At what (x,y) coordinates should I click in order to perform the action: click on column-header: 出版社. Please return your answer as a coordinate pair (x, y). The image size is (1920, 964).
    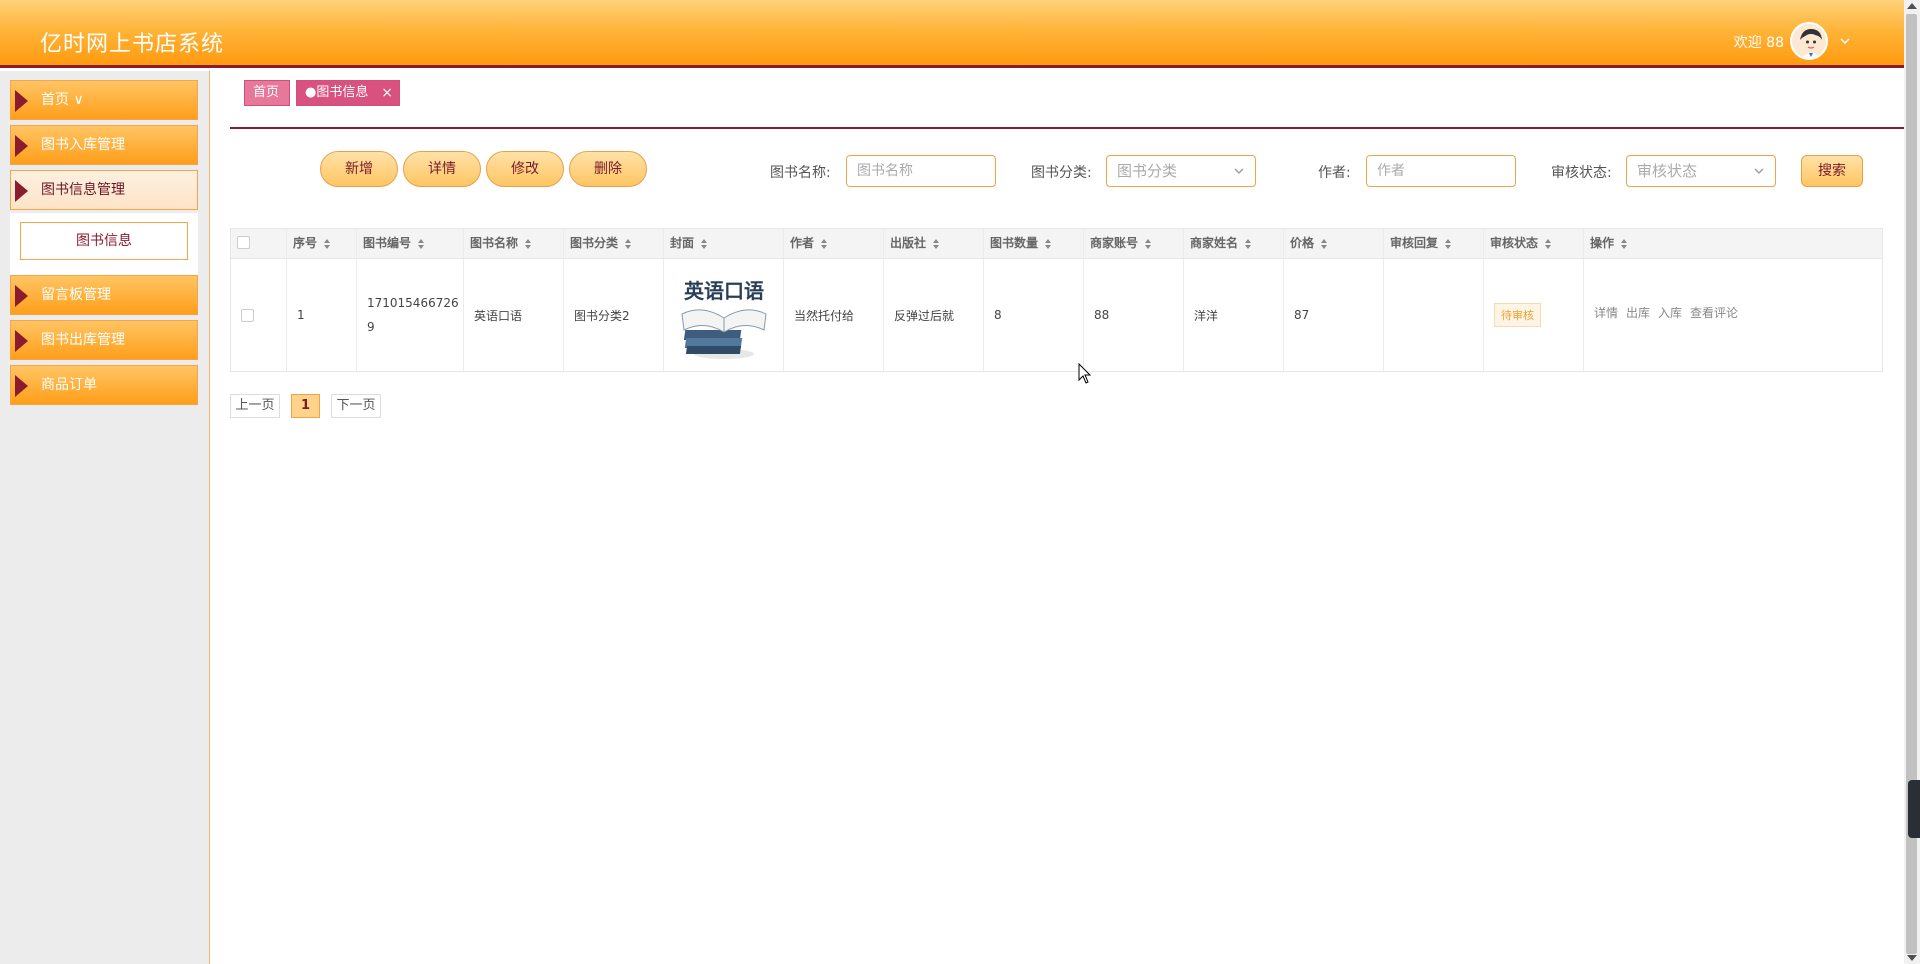
    Looking at the image, I should click on (934, 243).